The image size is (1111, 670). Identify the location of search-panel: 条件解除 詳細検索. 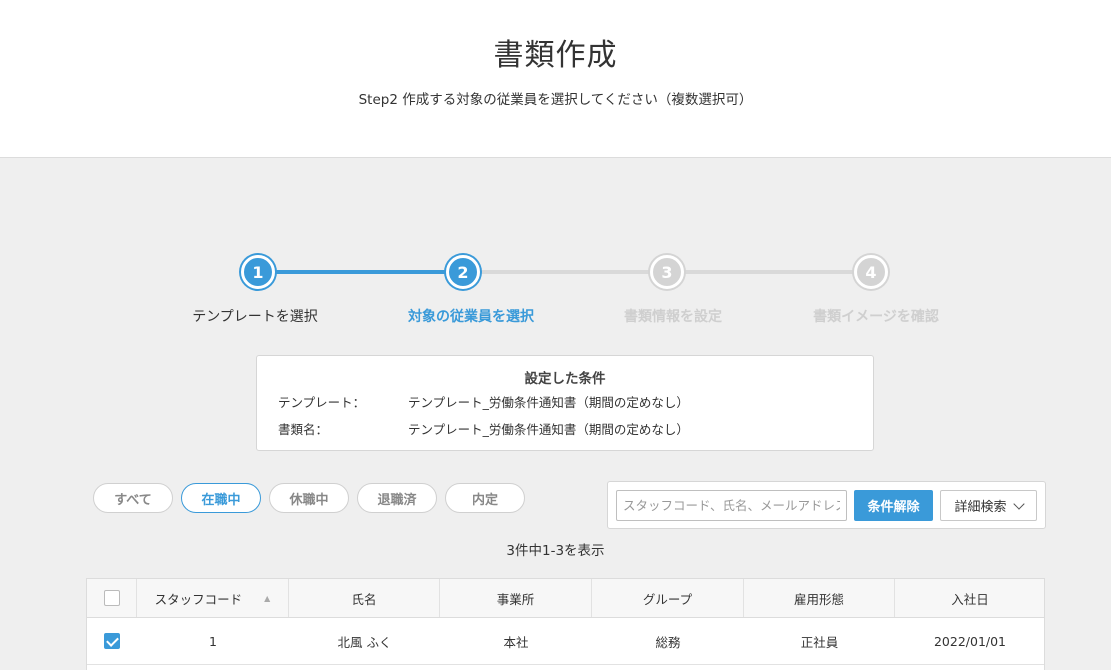
(826, 505).